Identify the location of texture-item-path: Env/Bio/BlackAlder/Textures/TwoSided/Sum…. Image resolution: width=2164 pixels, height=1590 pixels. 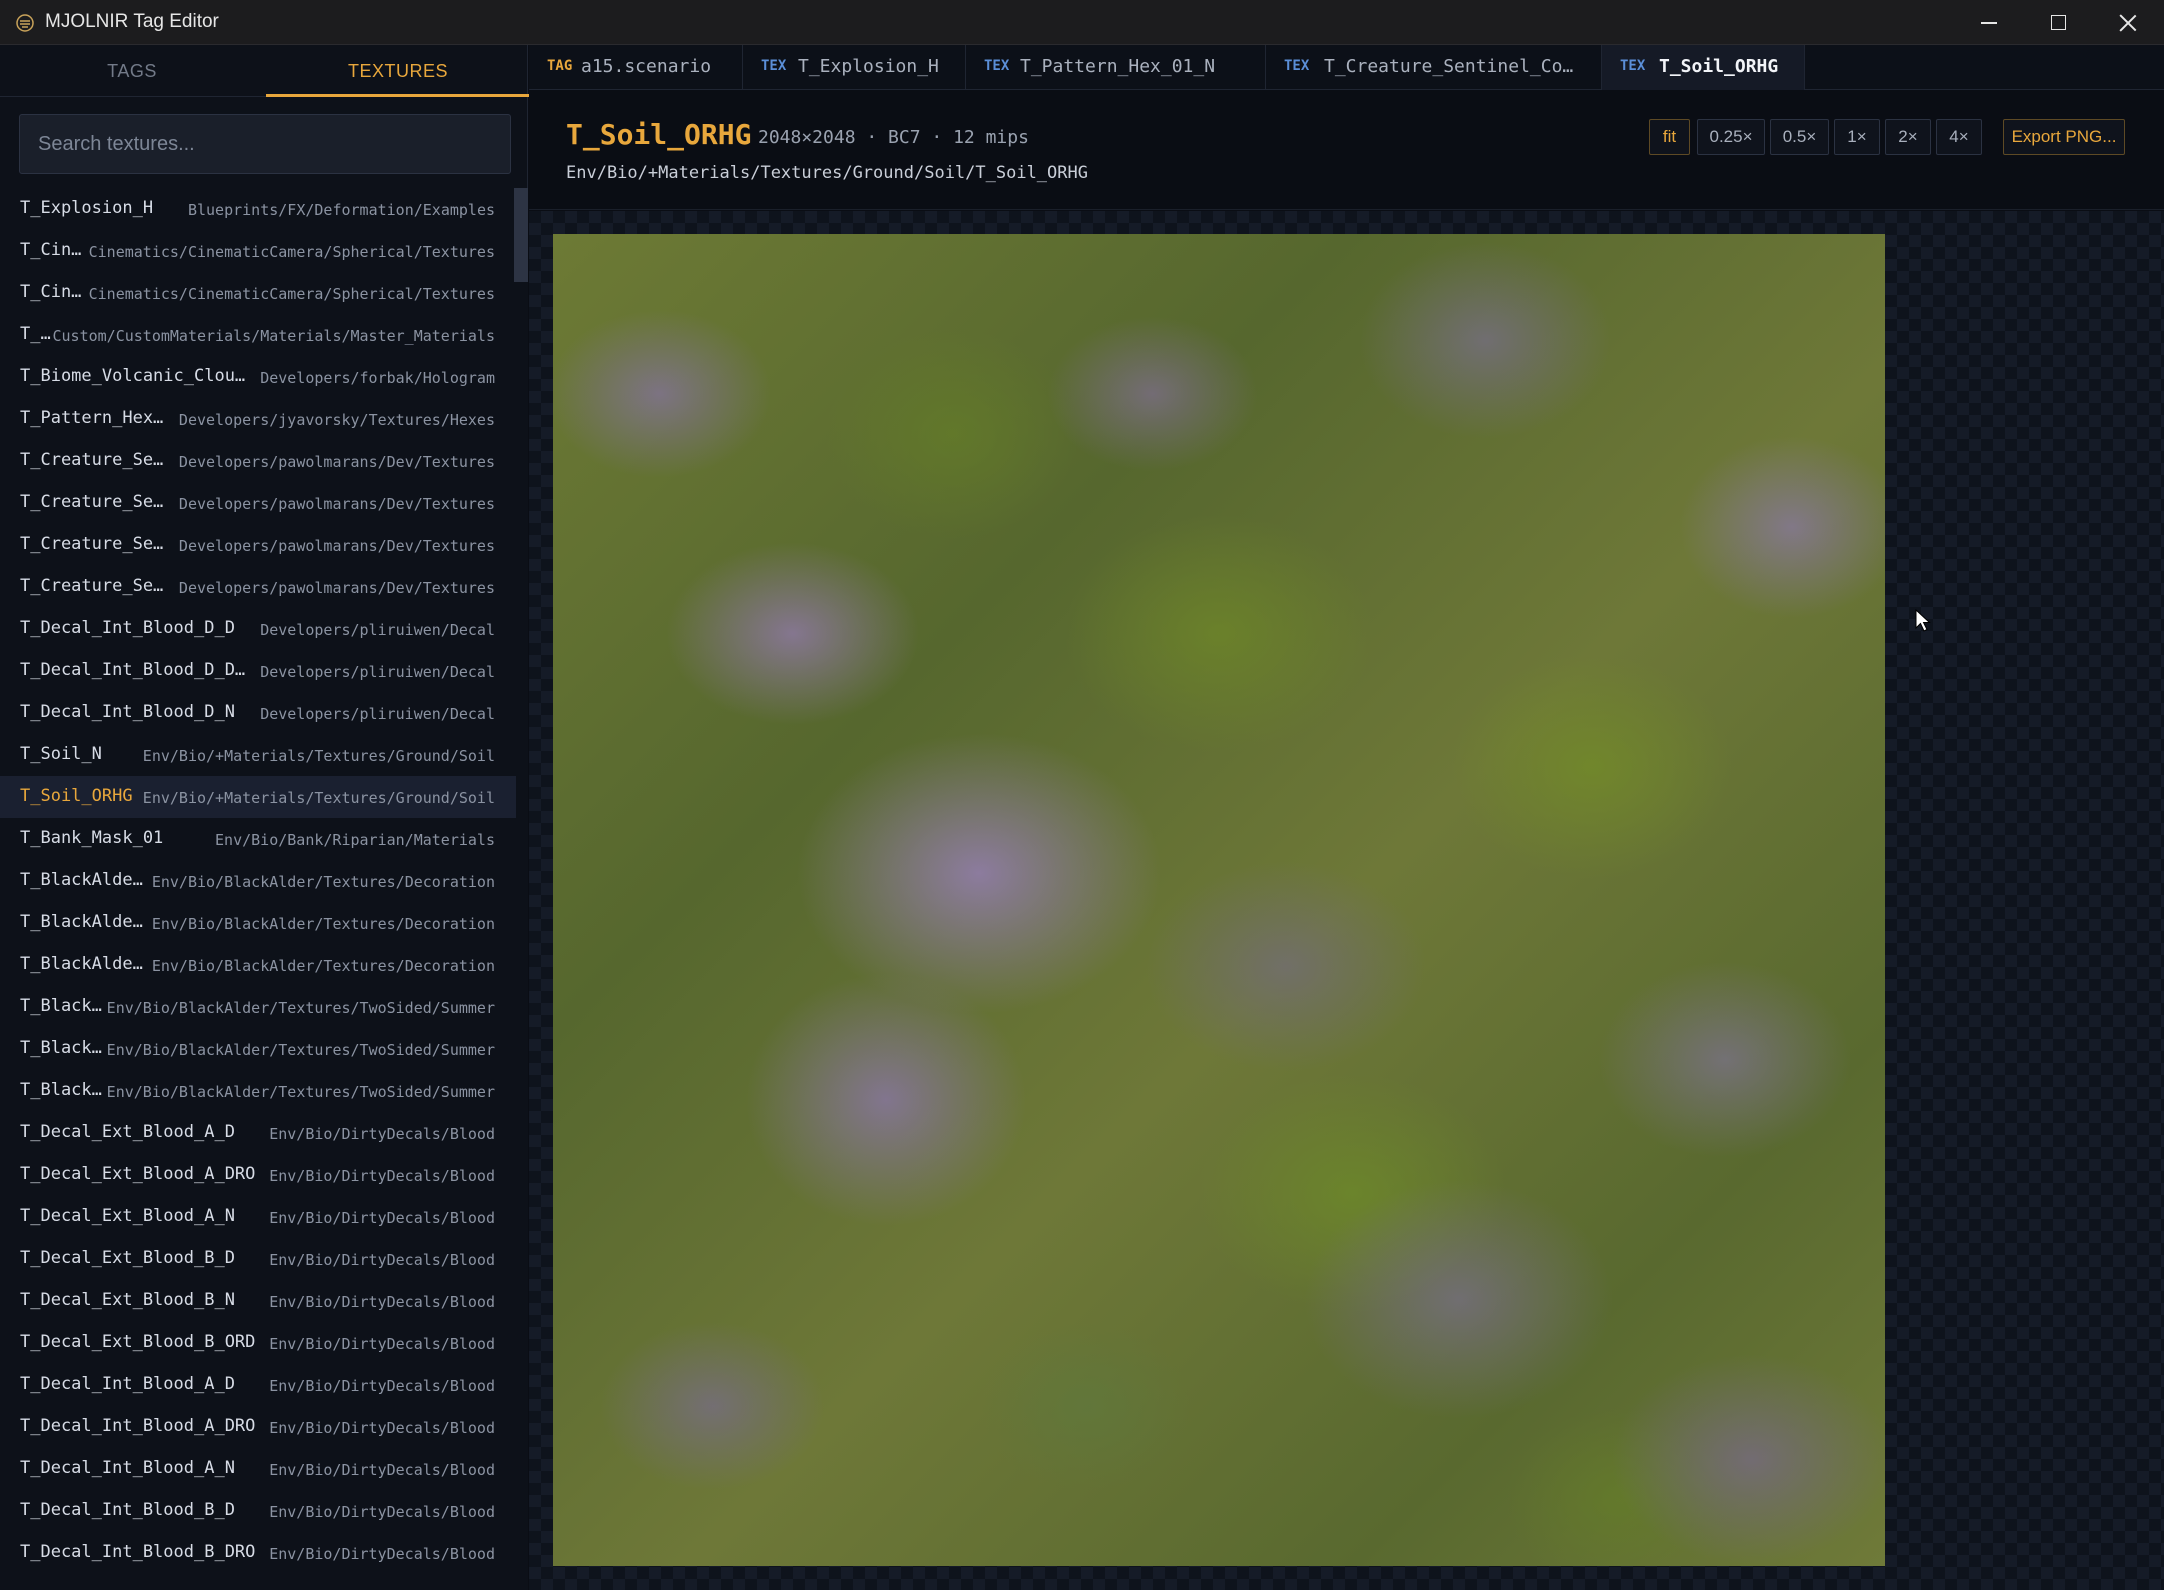
(300, 1050).